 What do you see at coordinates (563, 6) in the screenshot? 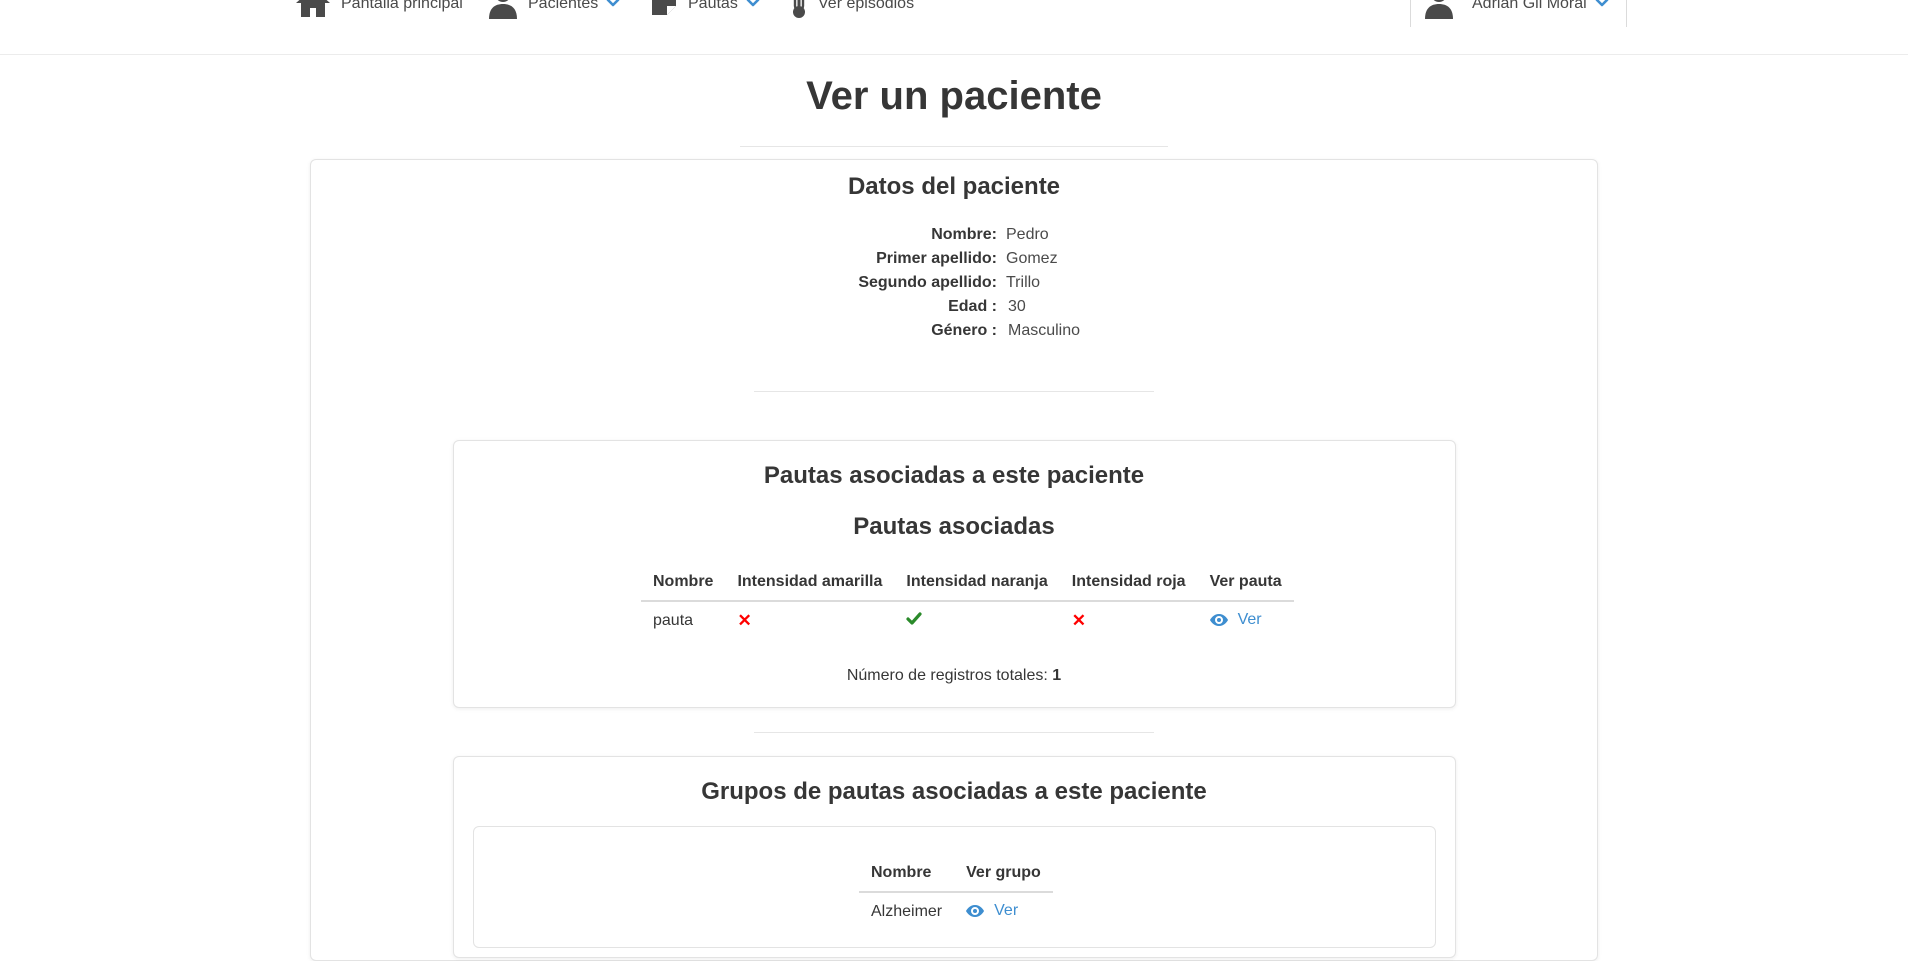
I see `nav-patients-label: Pacientes` at bounding box center [563, 6].